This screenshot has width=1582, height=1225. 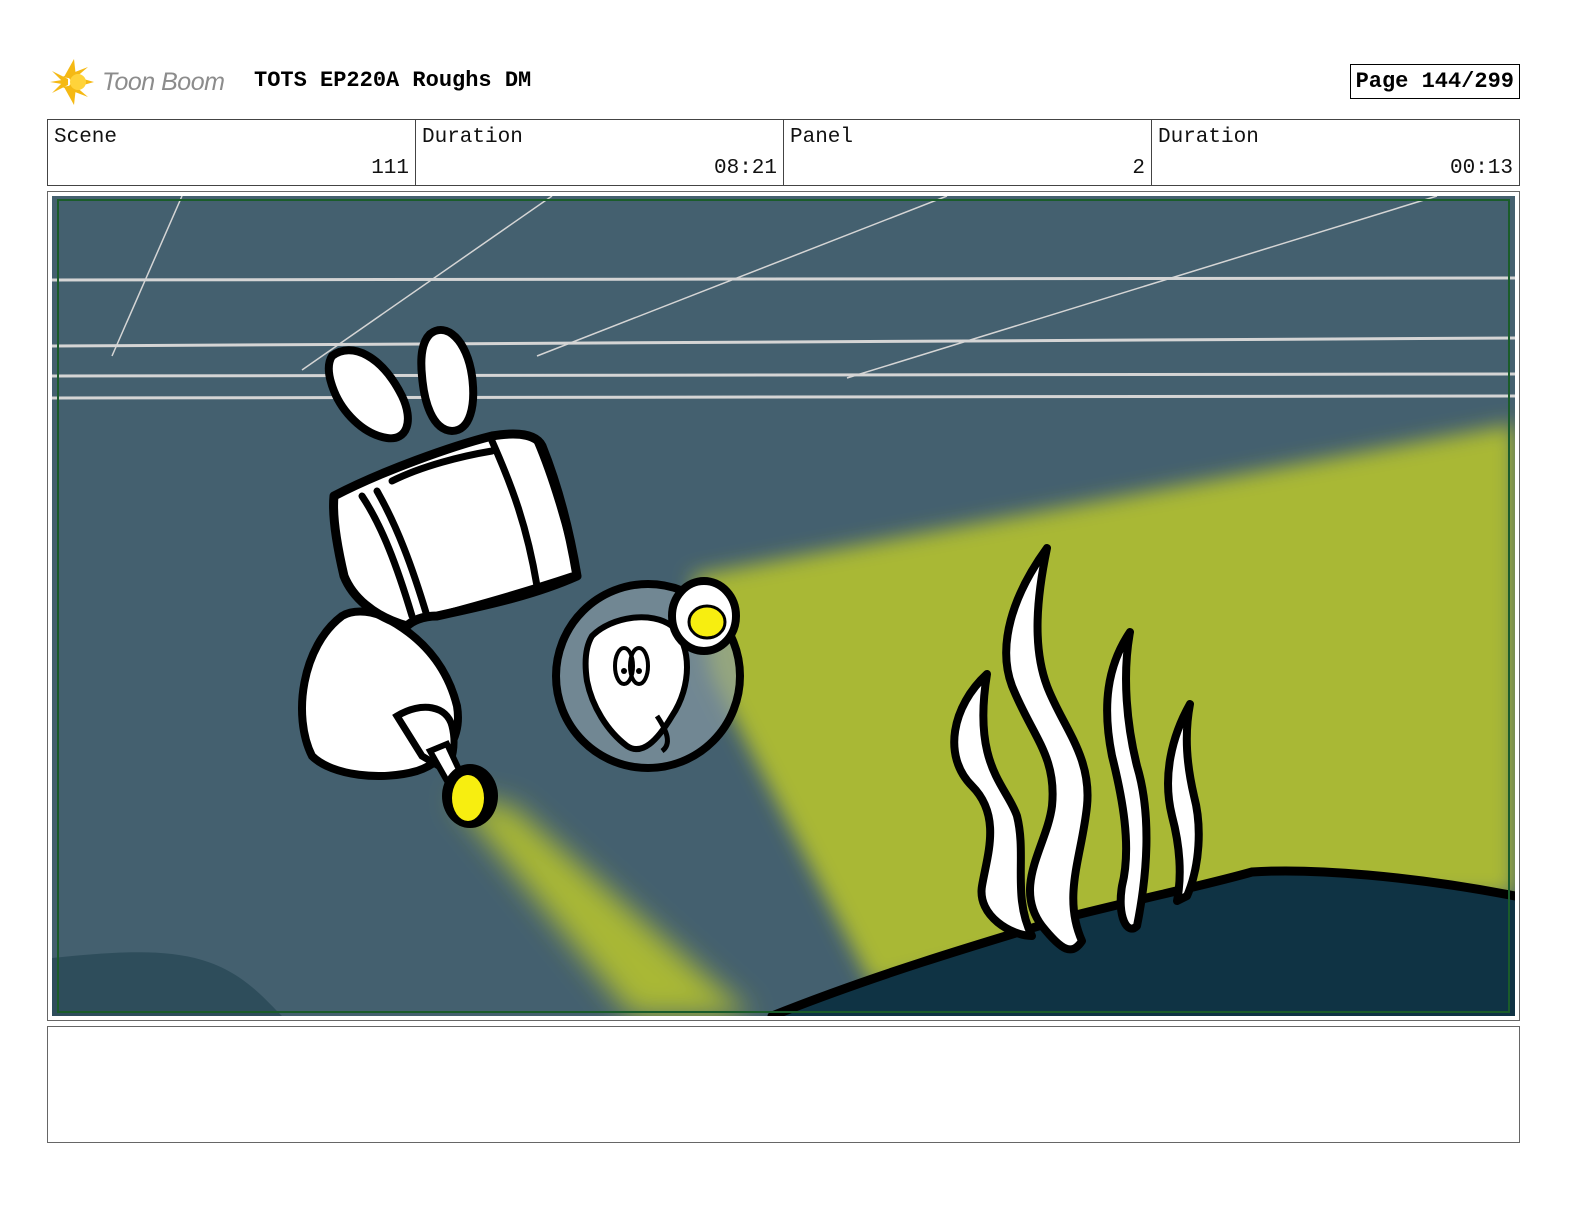 I want to click on document-title: TOTS EP220A Roughs DM, so click(x=393, y=80).